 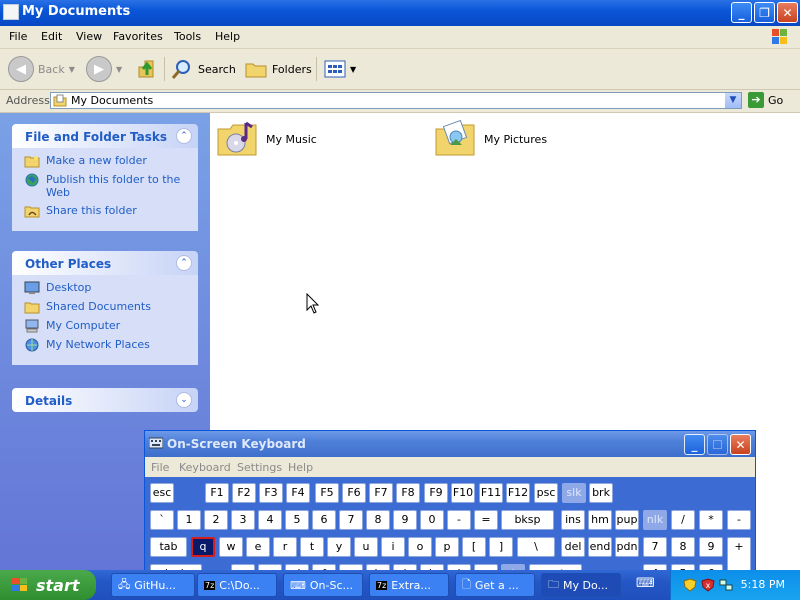 What do you see at coordinates (490, 139) in the screenshot?
I see `folder-my-pictures: My Pictures` at bounding box center [490, 139].